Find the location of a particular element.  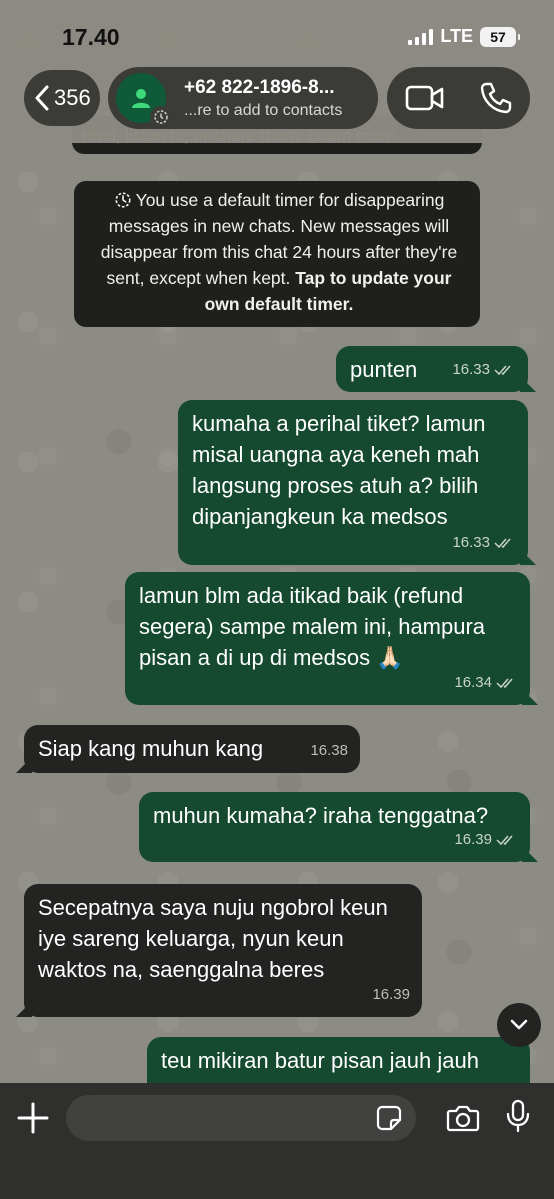

back-button: 356 is located at coordinates (62, 98).